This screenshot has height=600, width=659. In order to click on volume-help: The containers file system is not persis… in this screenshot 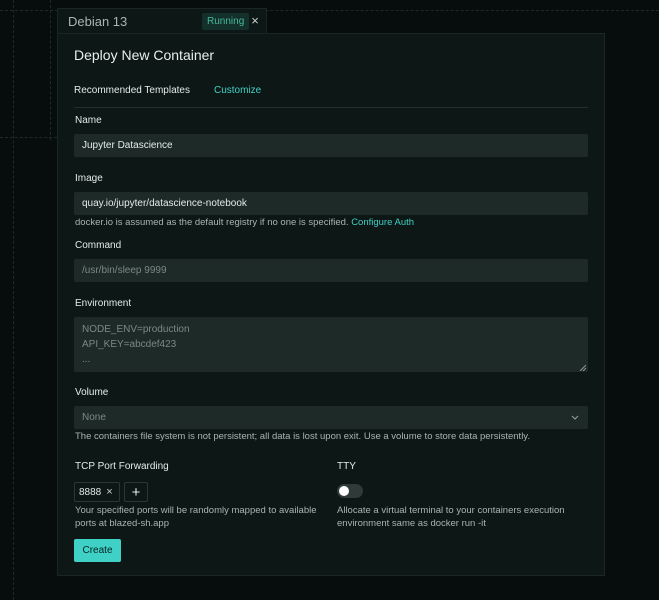, I will do `click(302, 436)`.